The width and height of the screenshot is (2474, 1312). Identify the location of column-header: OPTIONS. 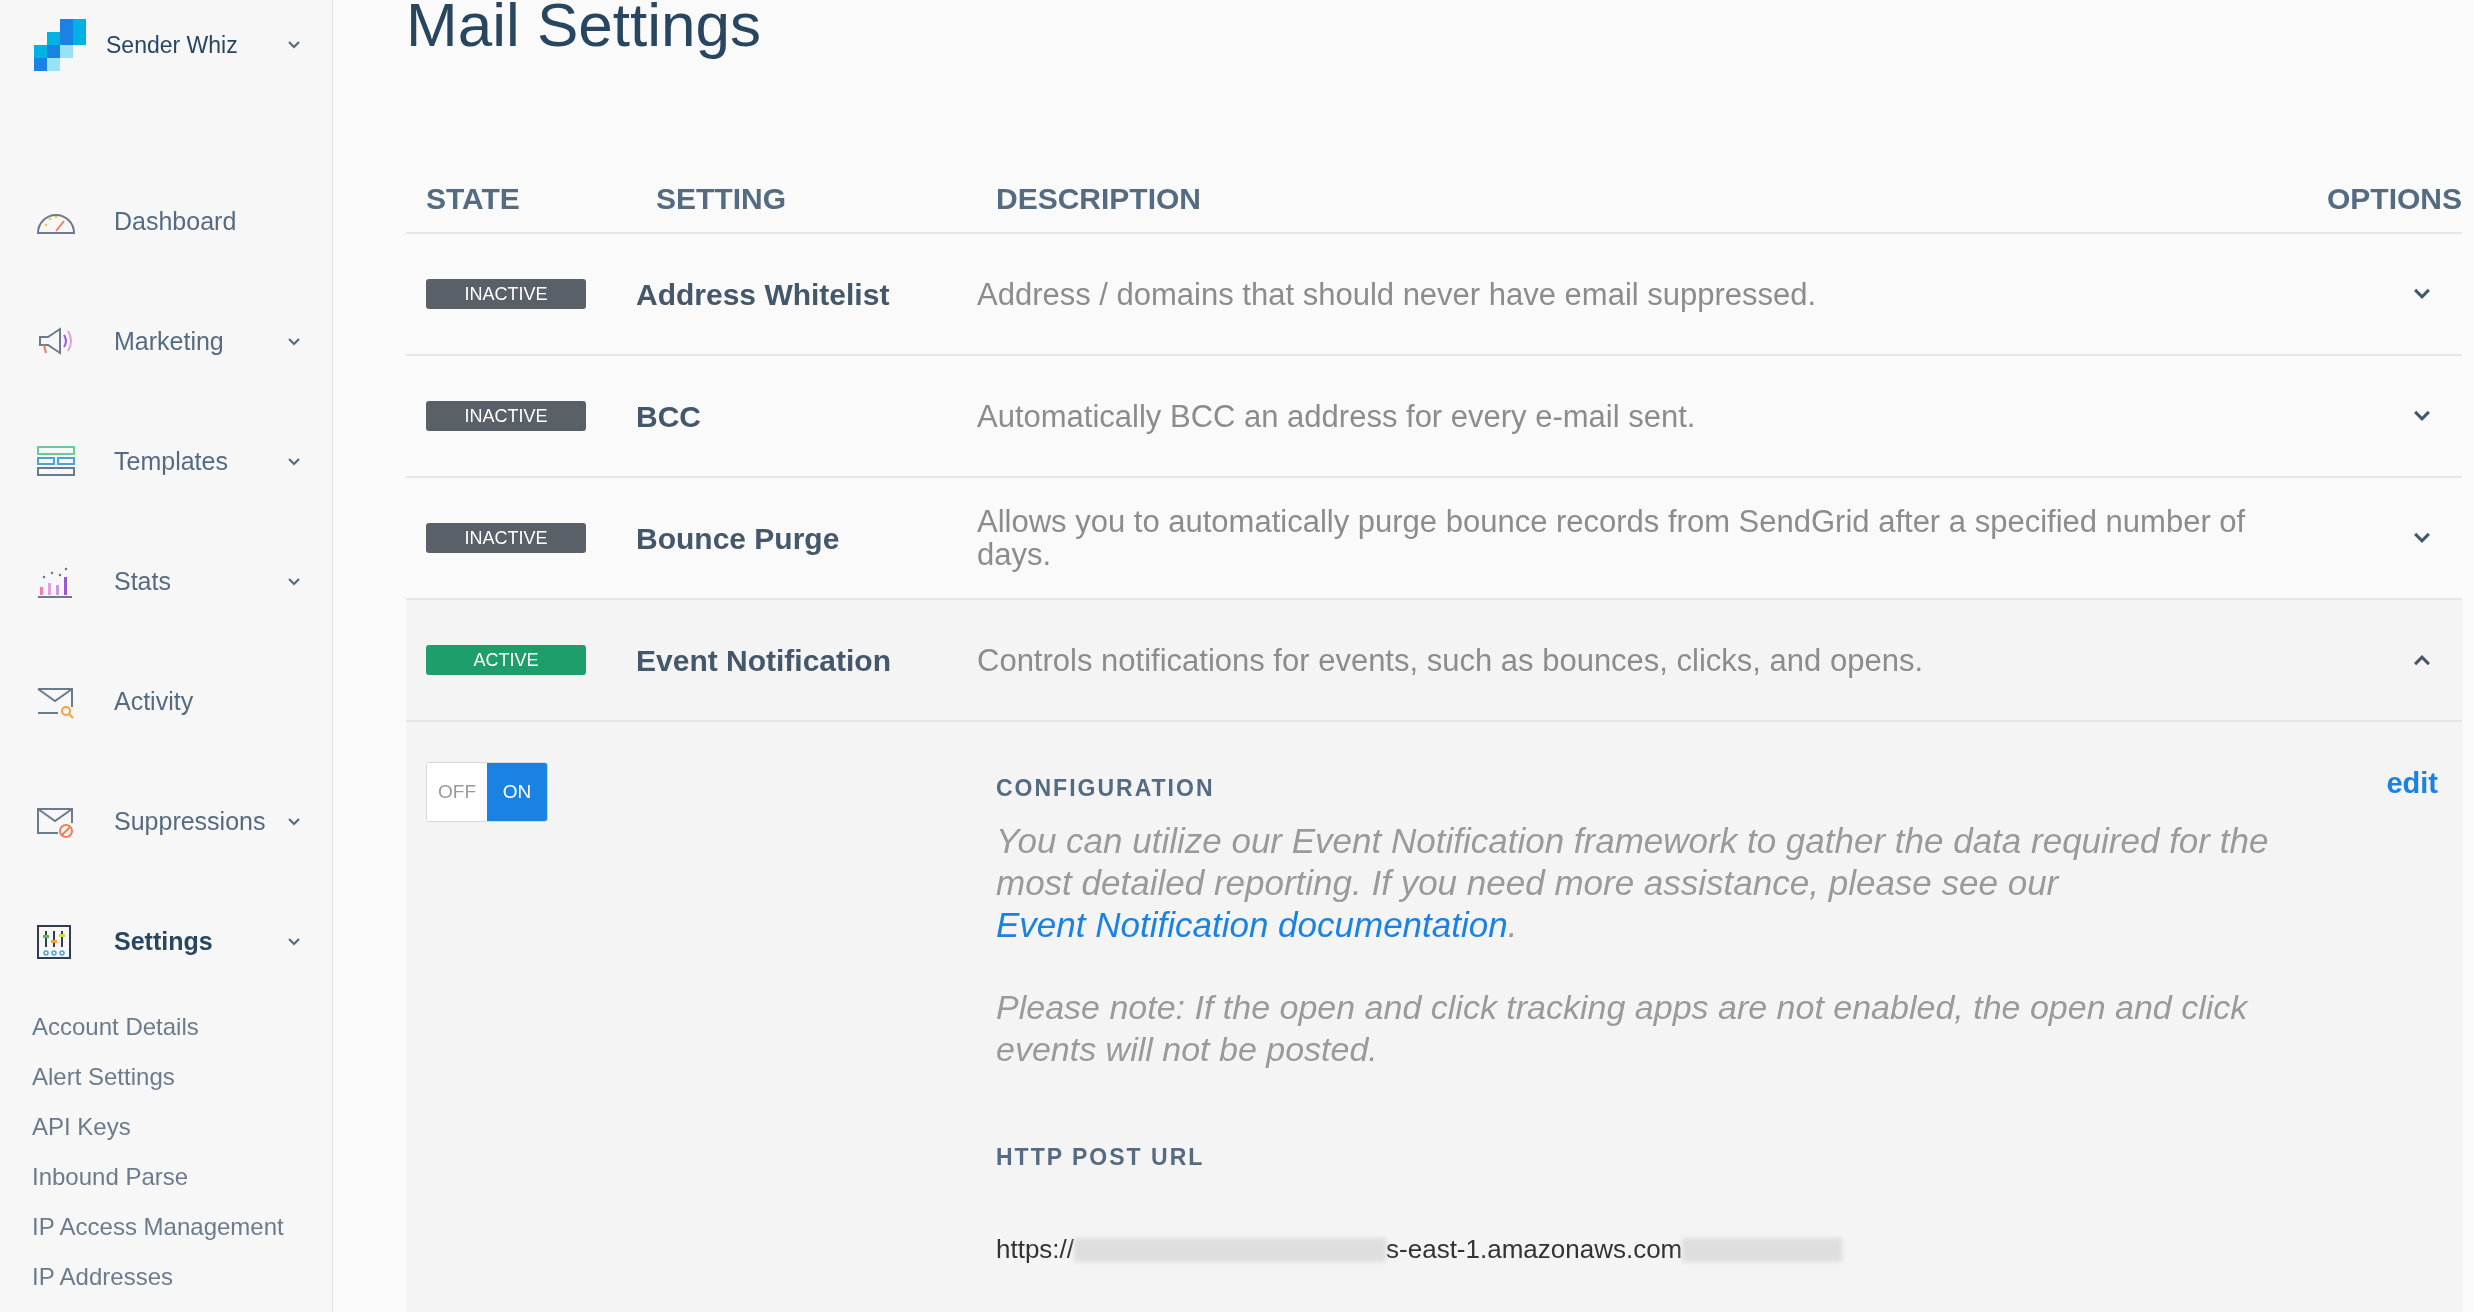
(2394, 198).